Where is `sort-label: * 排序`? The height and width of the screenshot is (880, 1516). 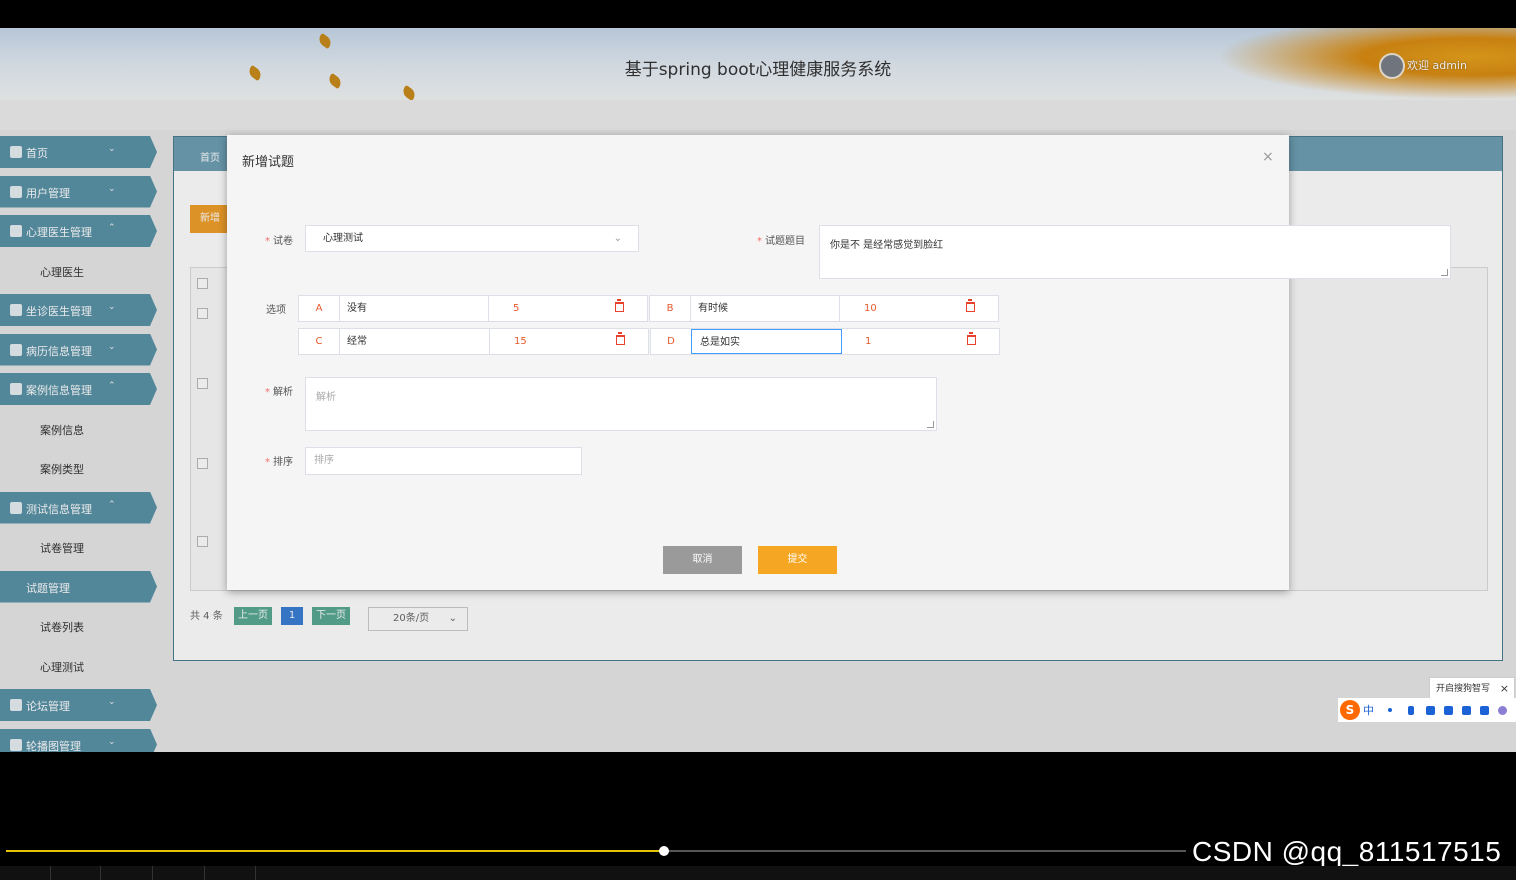 sort-label: * 排序 is located at coordinates (279, 462).